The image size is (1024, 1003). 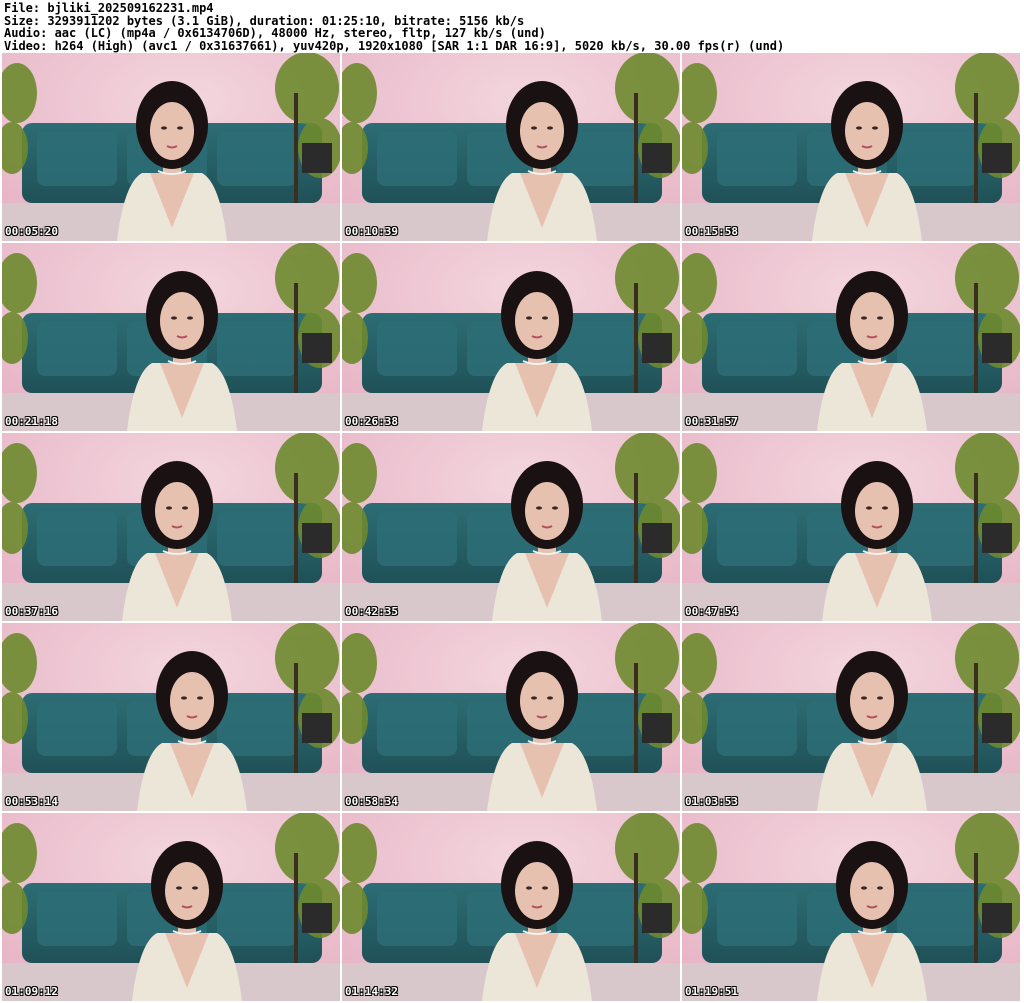 I want to click on video-thumbnail: 00:21:18, so click(x=171, y=337).